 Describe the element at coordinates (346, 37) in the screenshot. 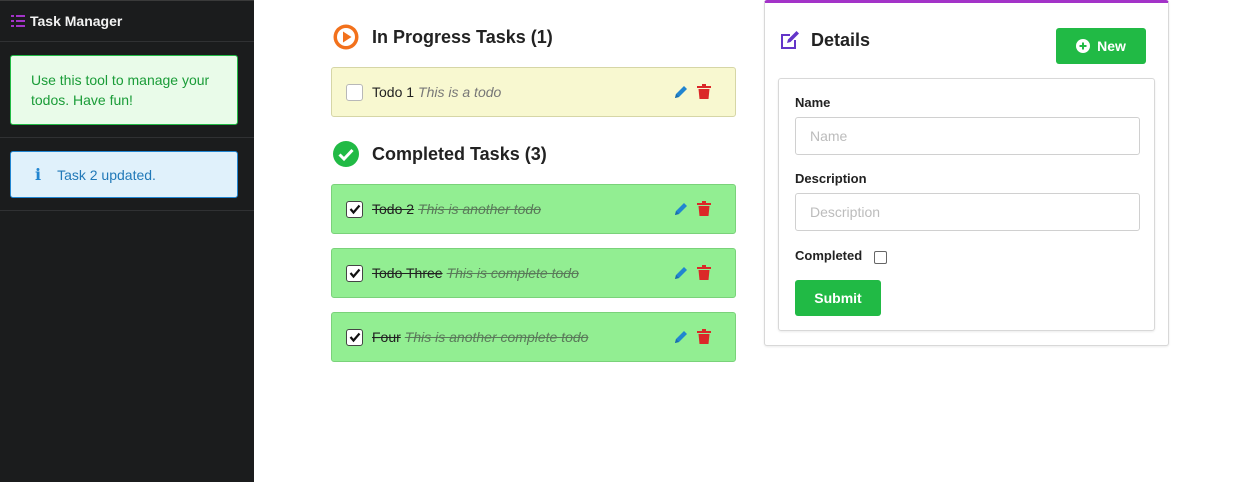

I see `play-circle-icon` at that location.